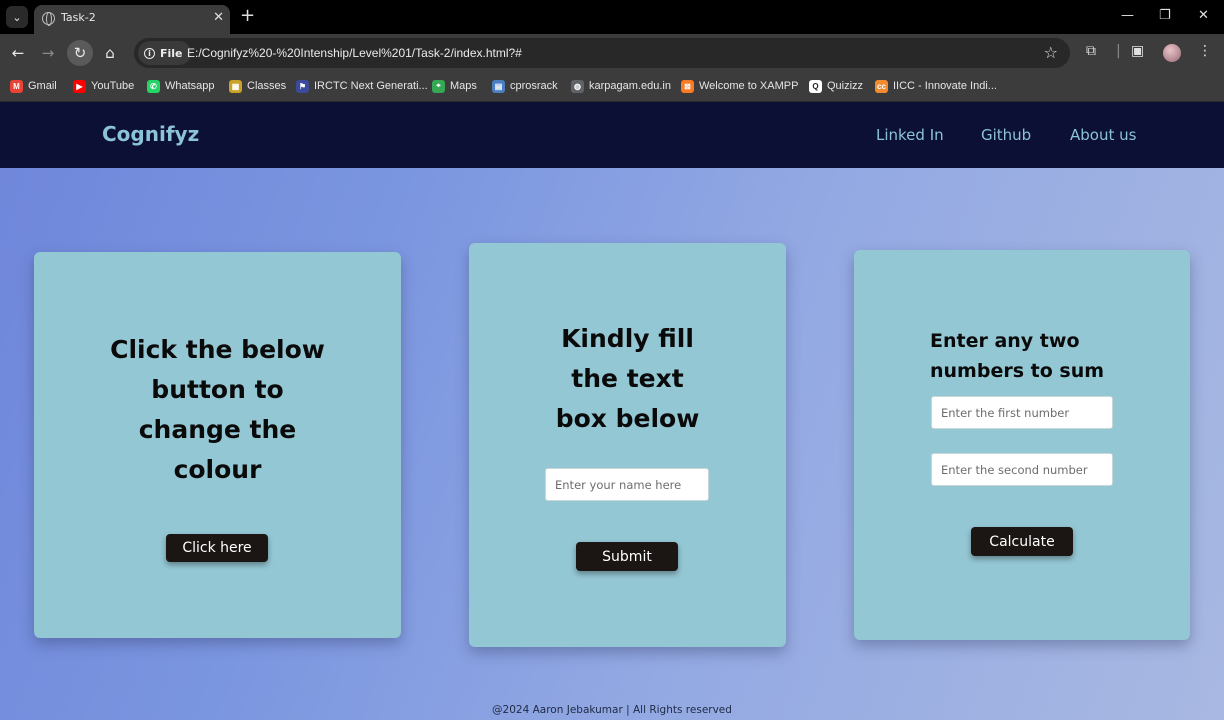  Describe the element at coordinates (48, 19) in the screenshot. I see `globe-icon` at that location.